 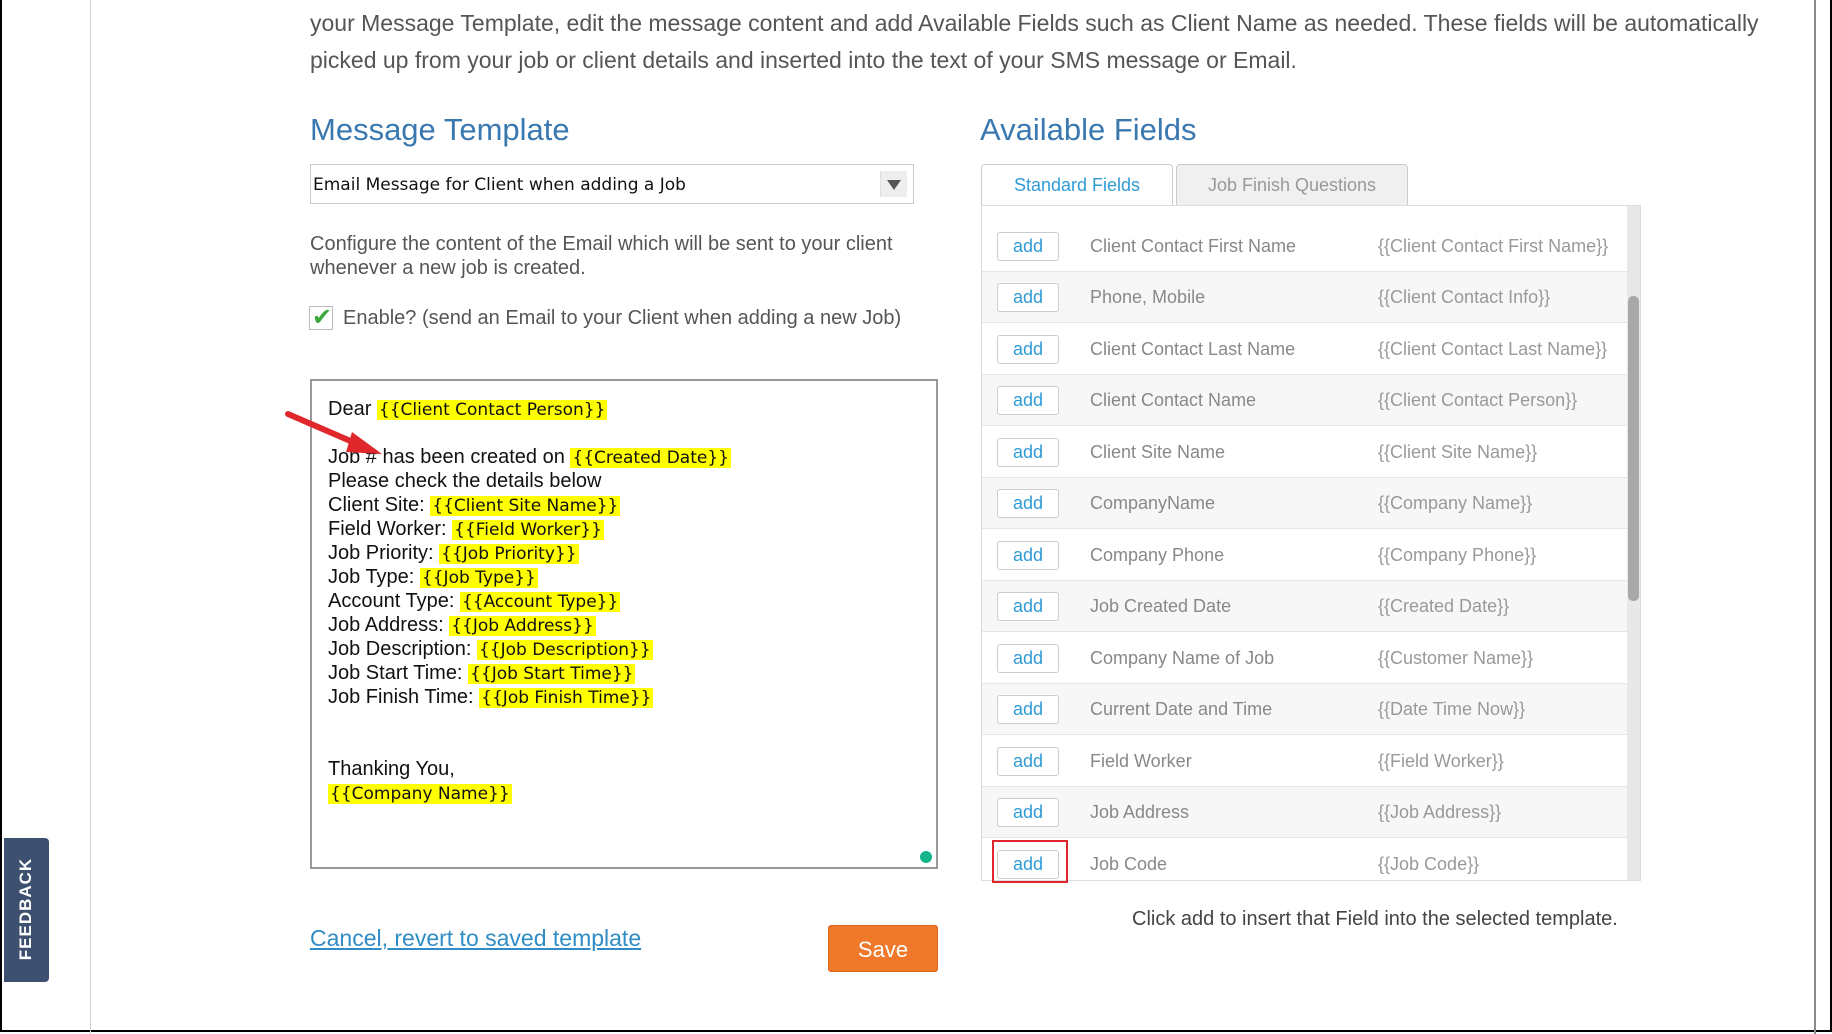 I want to click on field-token: {{Job Finish Time}}, so click(x=566, y=698).